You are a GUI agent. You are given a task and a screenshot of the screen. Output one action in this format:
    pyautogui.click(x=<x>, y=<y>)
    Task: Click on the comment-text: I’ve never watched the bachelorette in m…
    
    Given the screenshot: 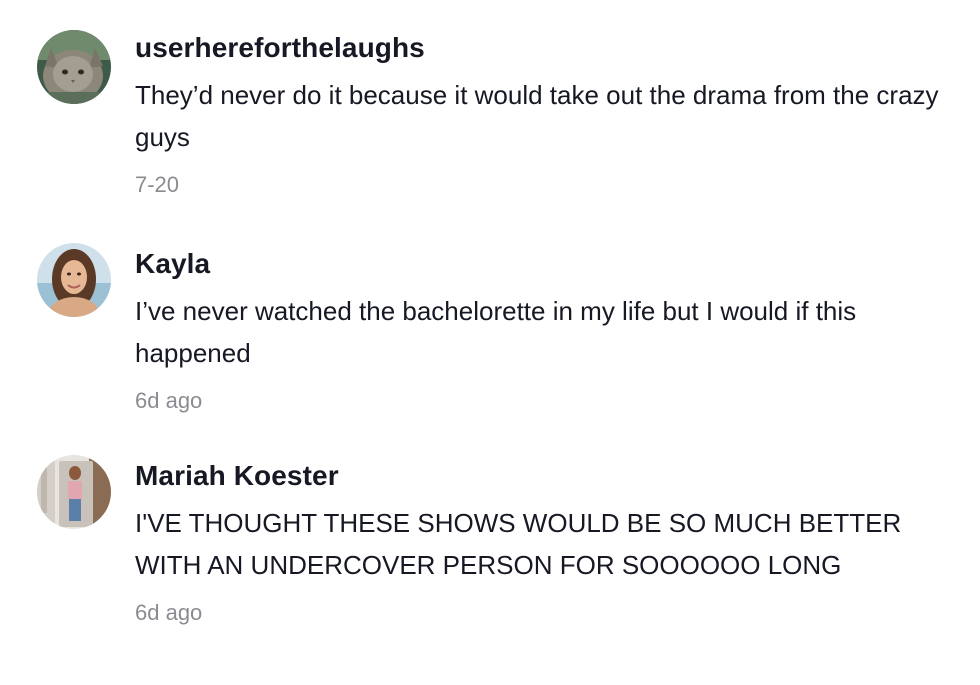 What is the action you would take?
    pyautogui.click(x=496, y=332)
    